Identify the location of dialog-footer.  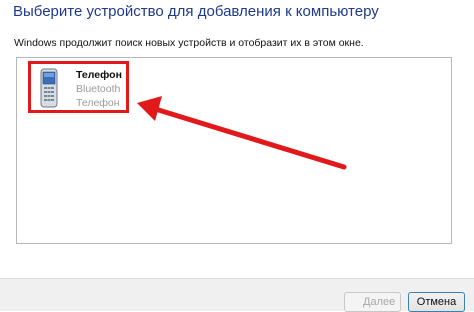
(237, 294).